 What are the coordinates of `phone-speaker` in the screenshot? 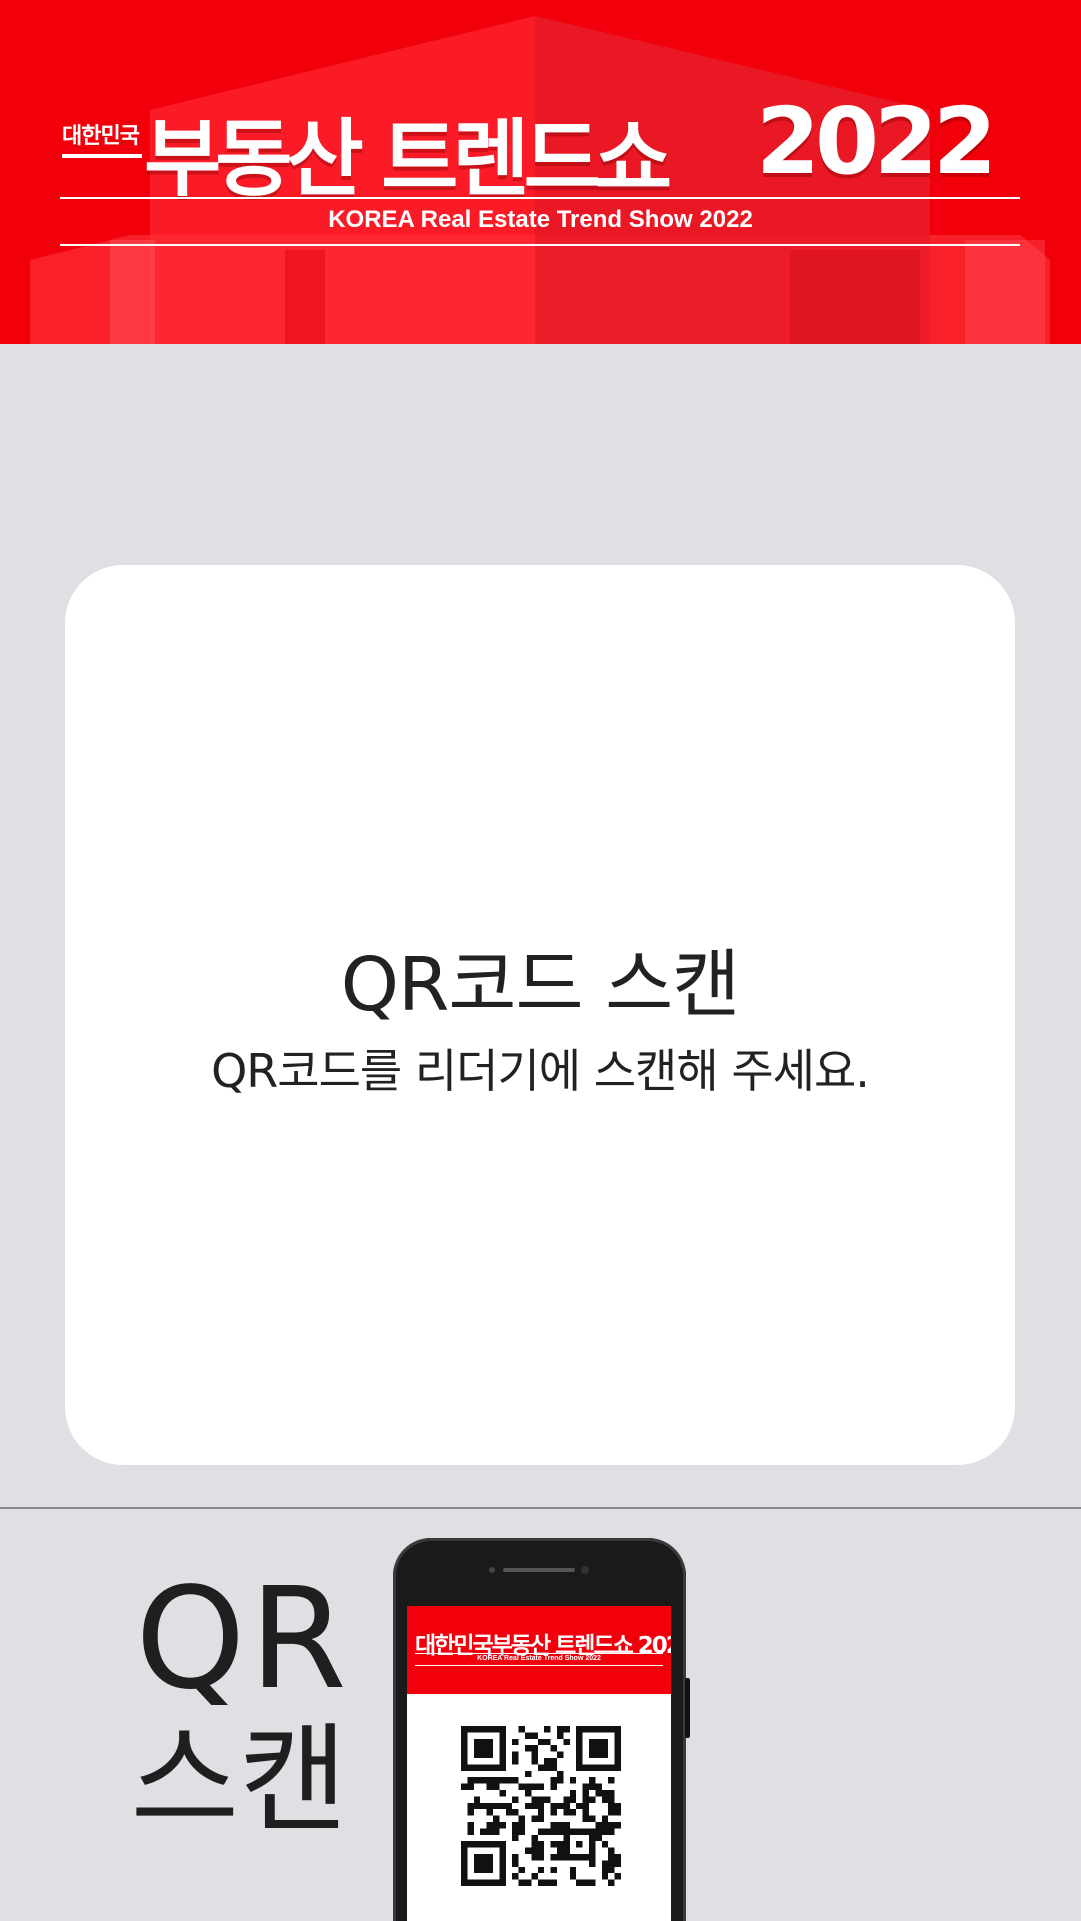 It's located at (539, 1570).